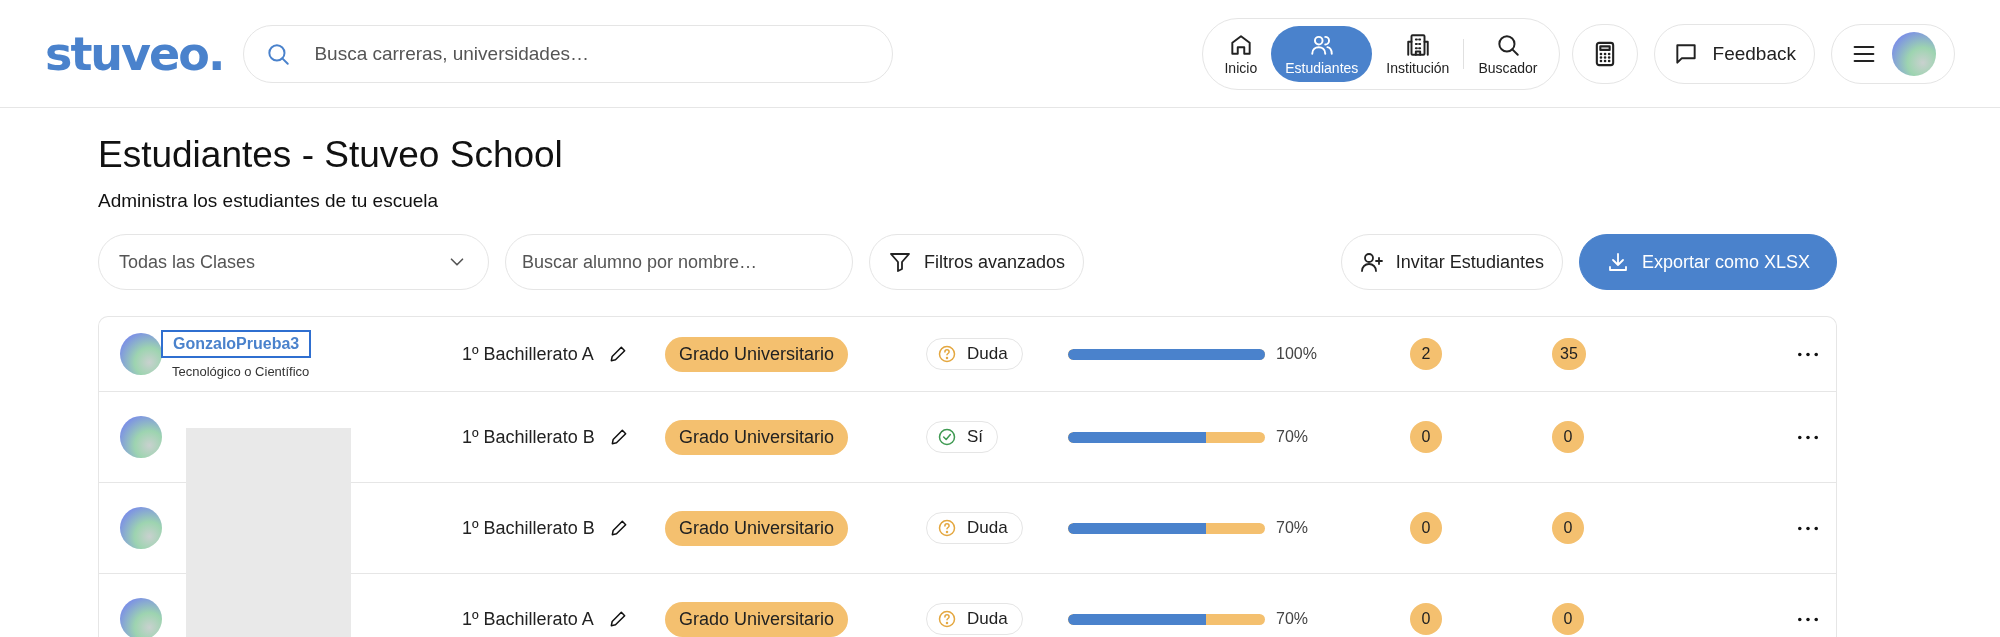 The width and height of the screenshot is (2000, 637). Describe the element at coordinates (977, 262) in the screenshot. I see `advanced-filters-button: Filtros avanzados` at that location.